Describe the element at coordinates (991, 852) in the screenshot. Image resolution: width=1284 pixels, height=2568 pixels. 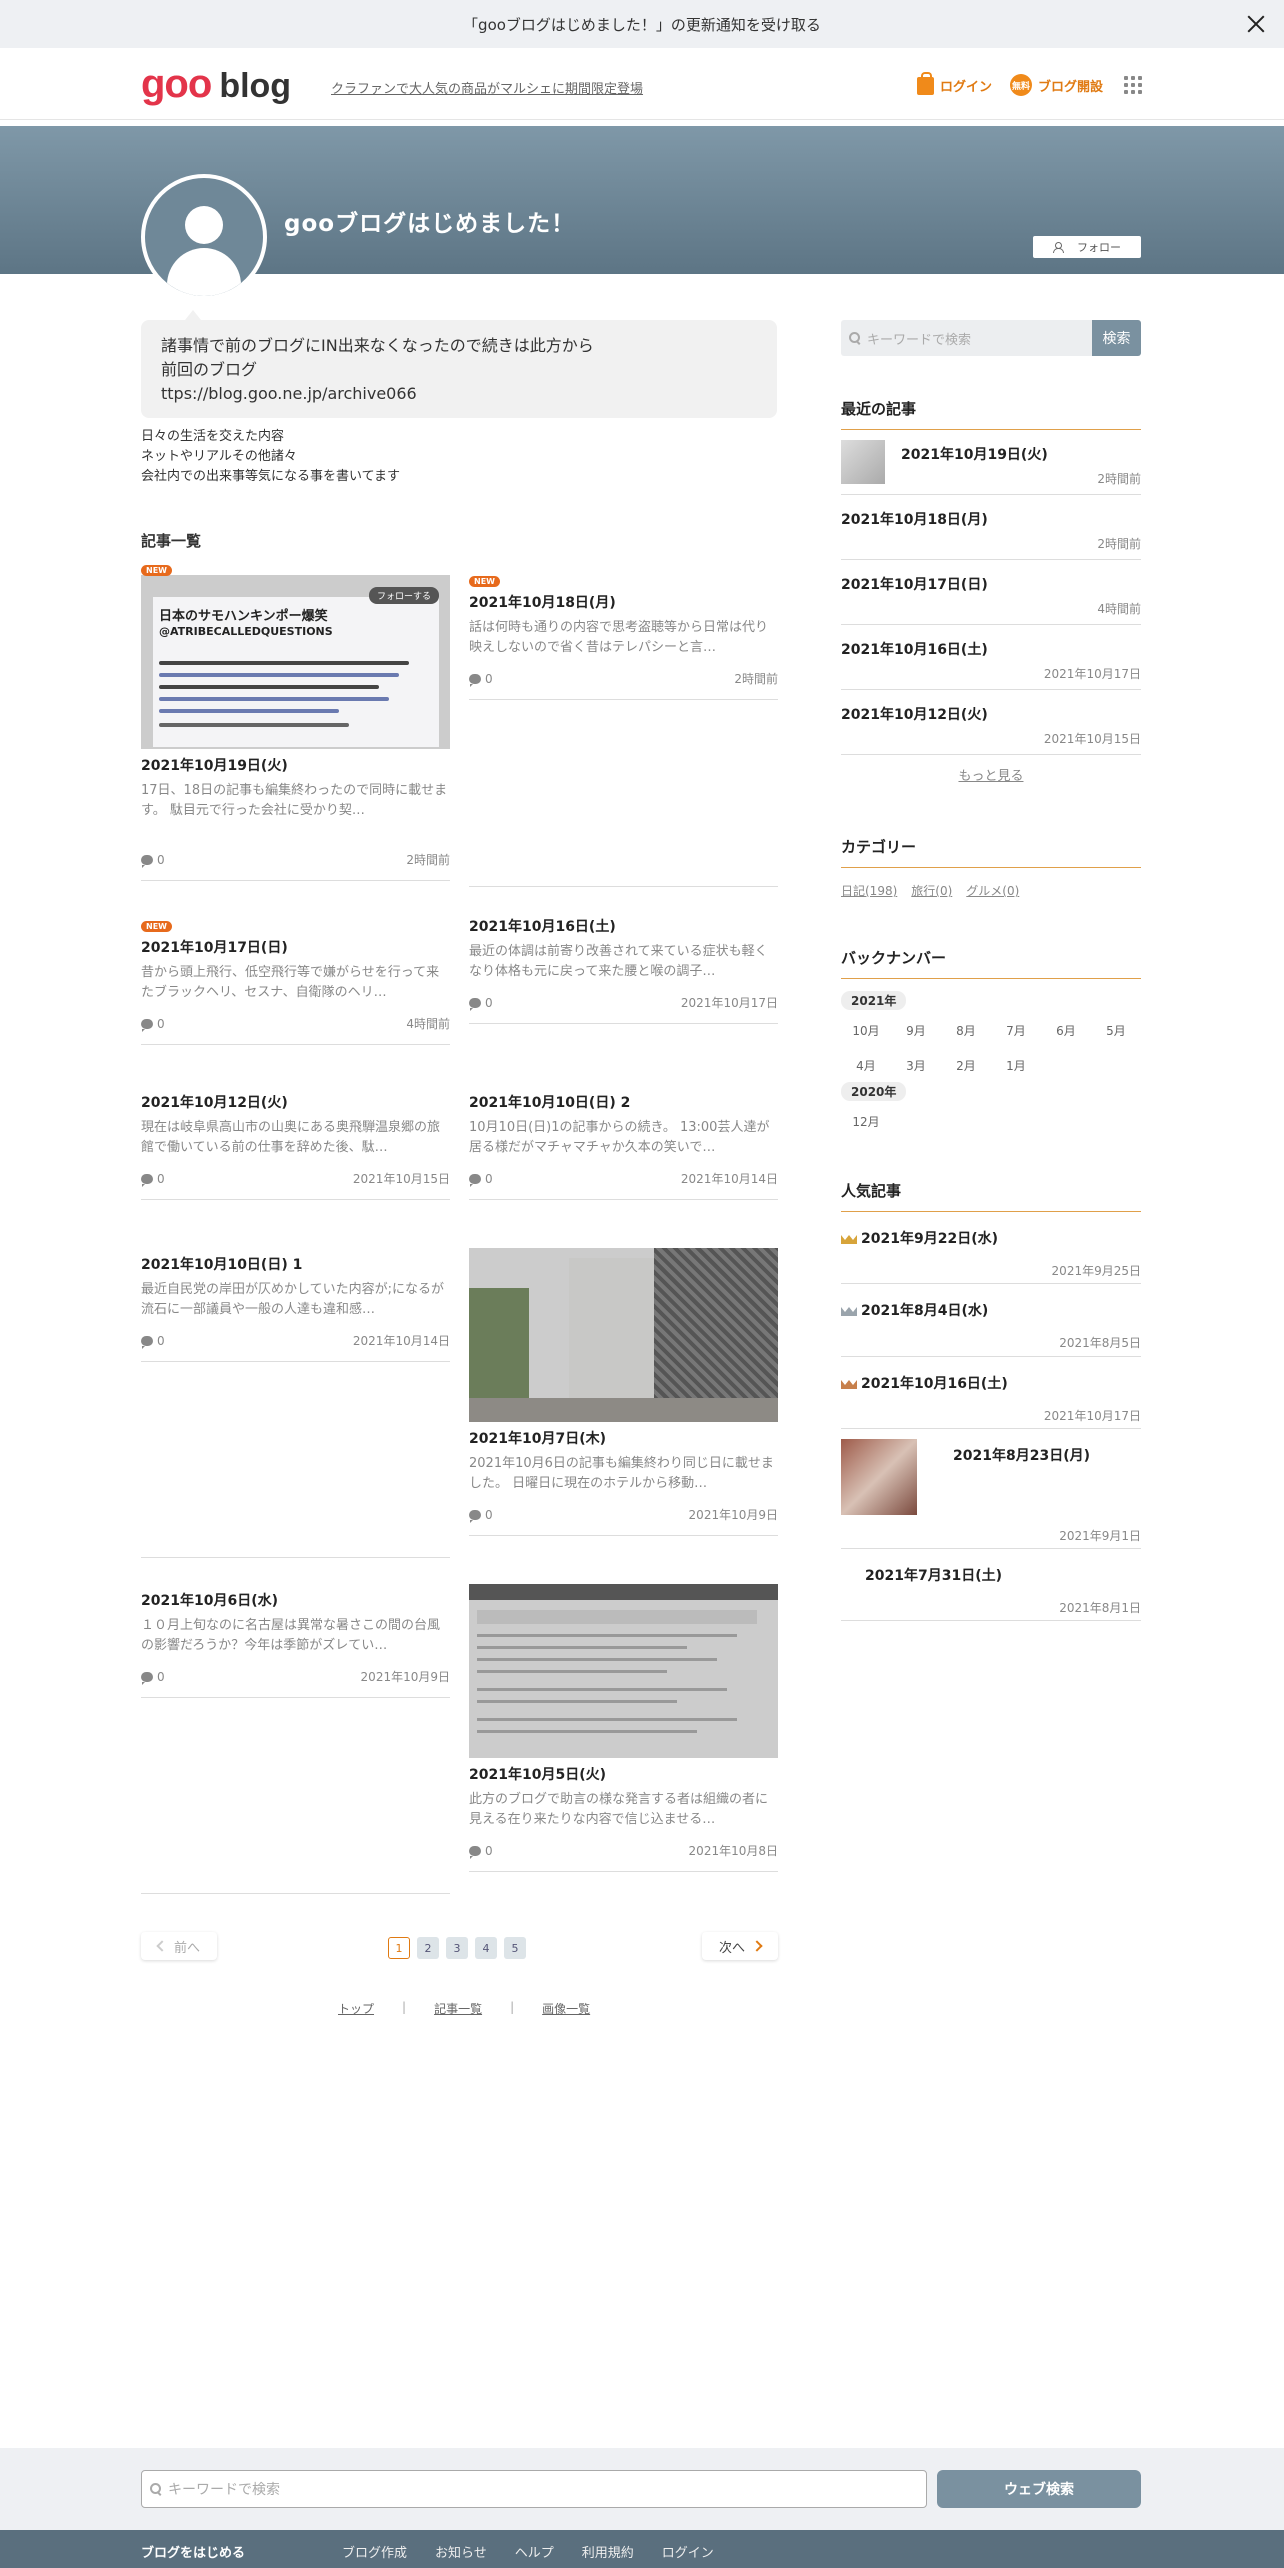
I see `category-heading: カテゴリー` at that location.